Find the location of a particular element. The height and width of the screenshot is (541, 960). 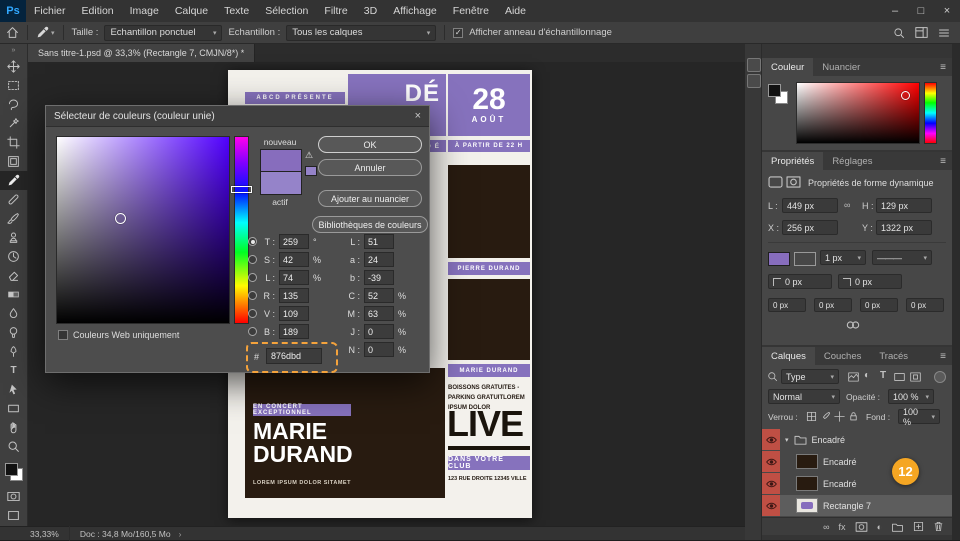

tool-eyedropper is located at coordinates (14, 180).